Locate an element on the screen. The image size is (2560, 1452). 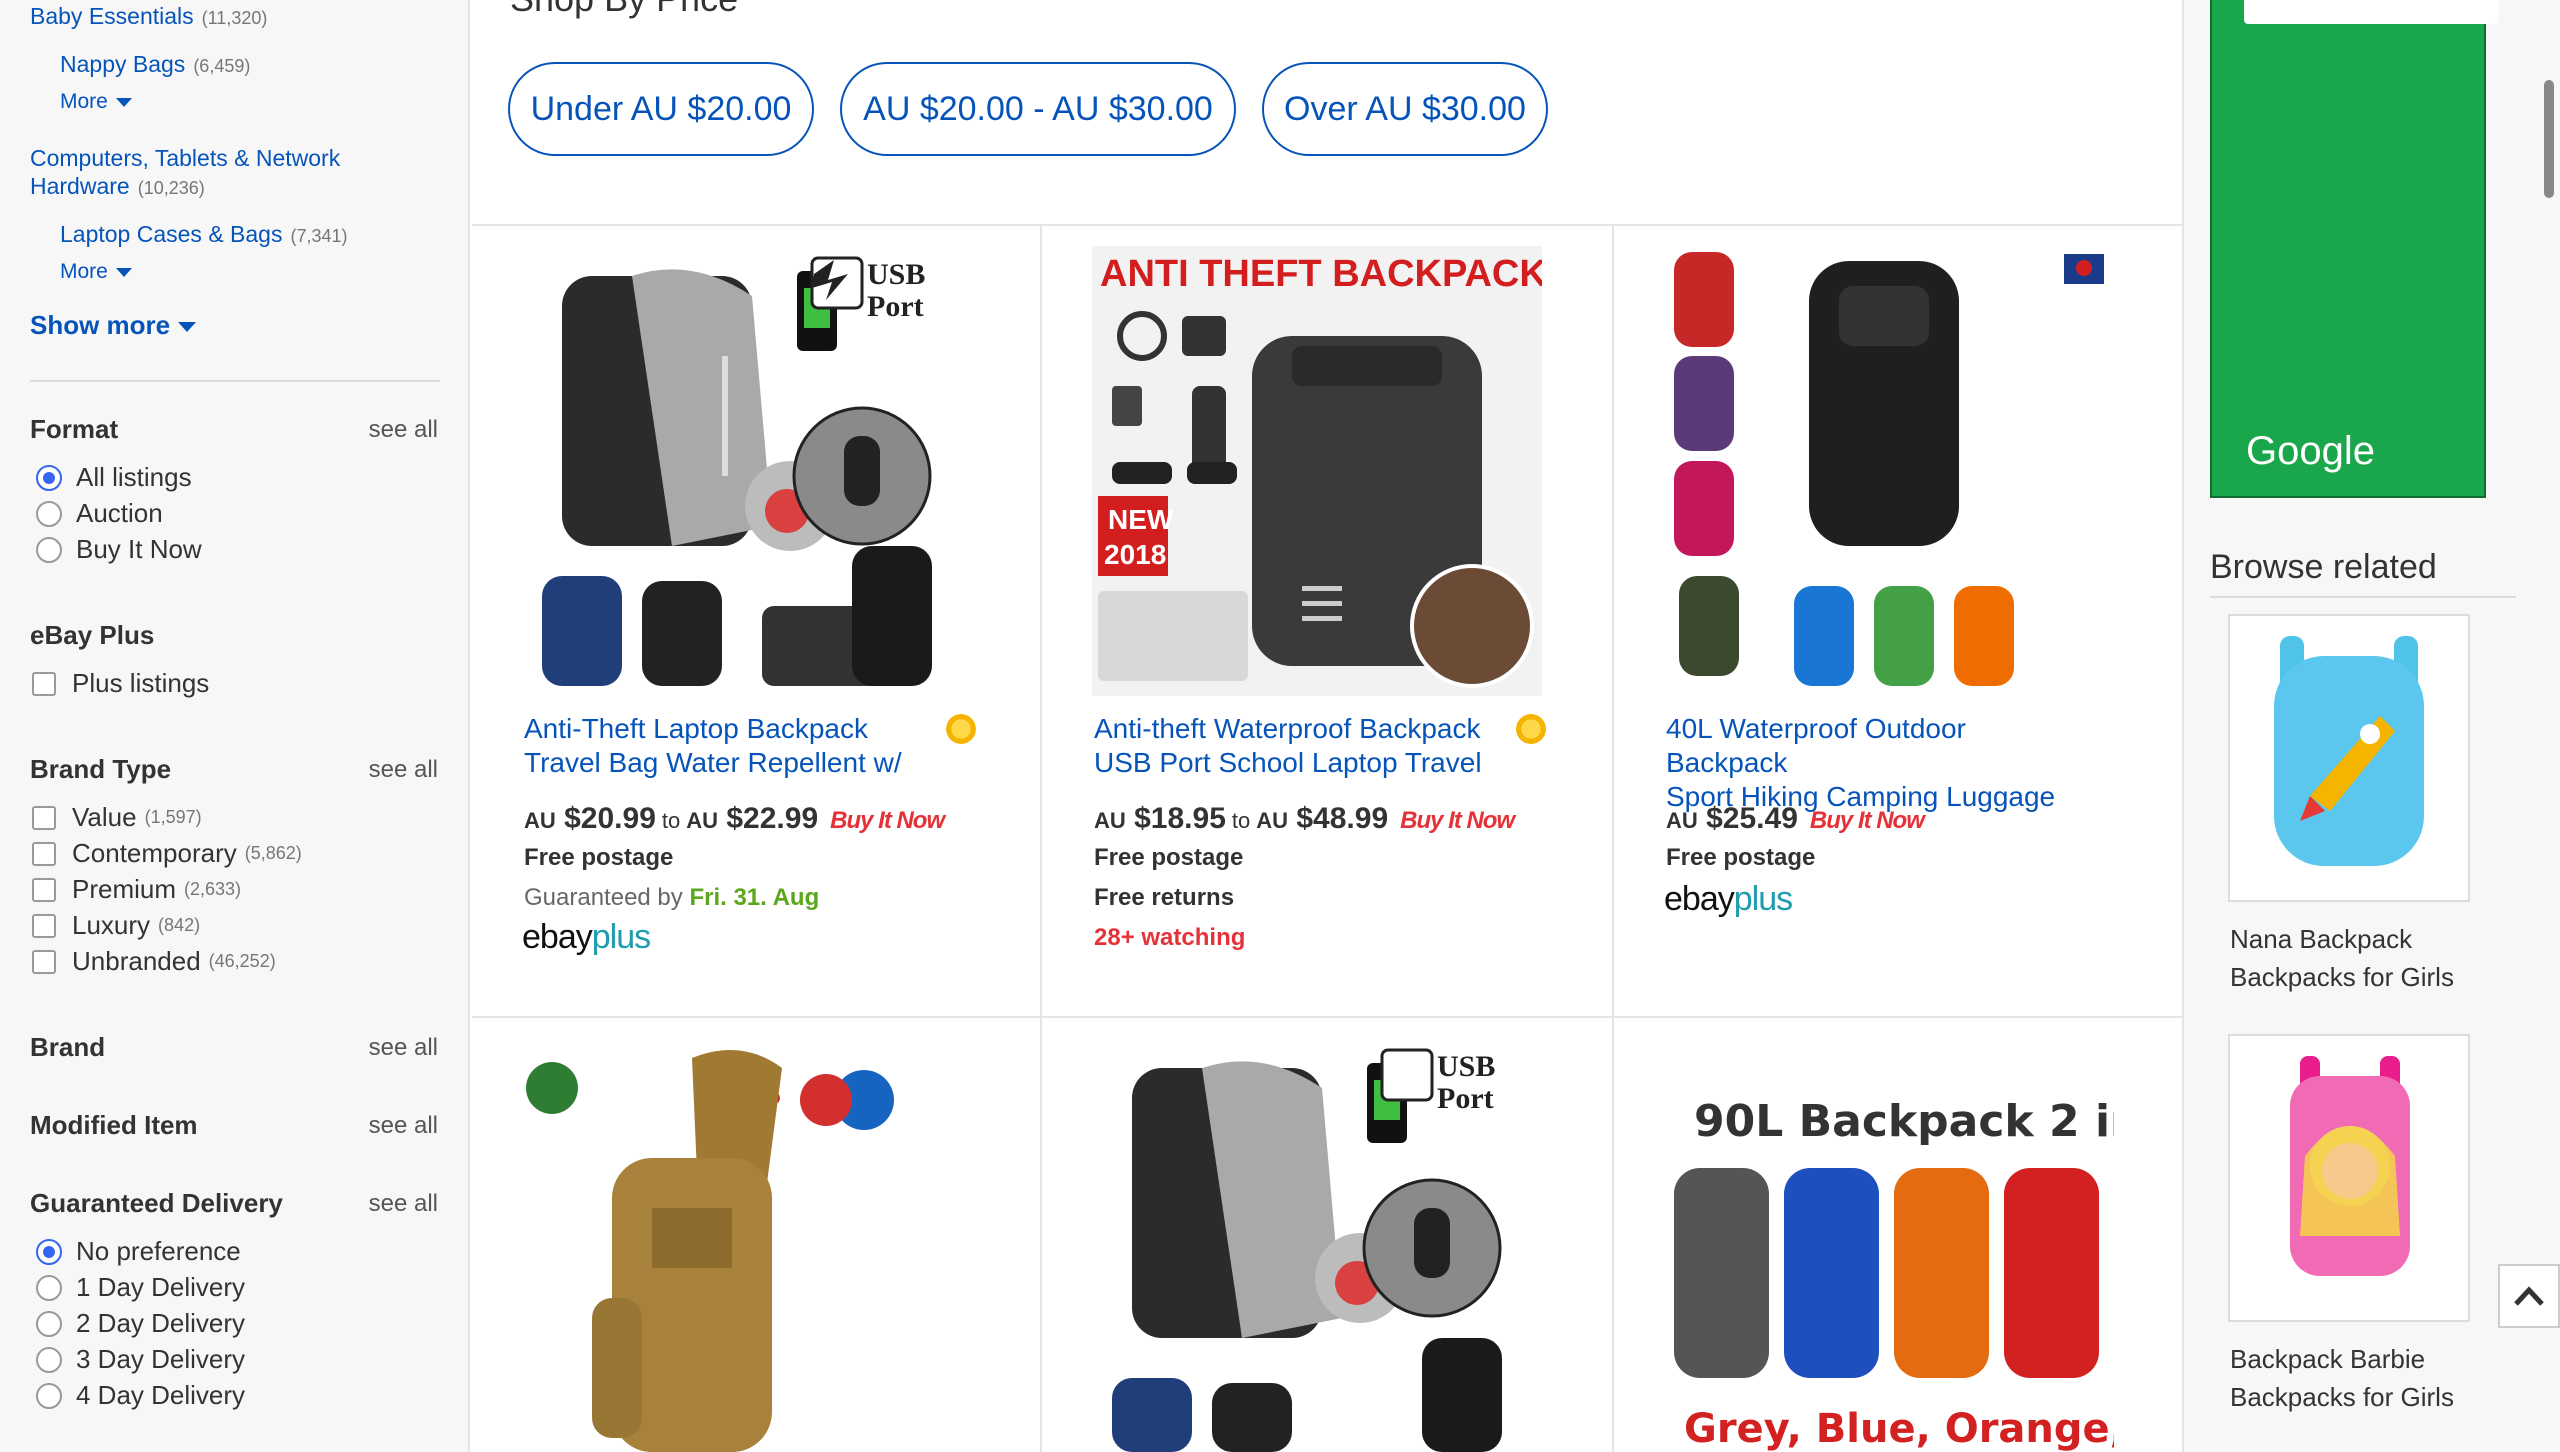
brand-type-value: Value (1,597) is located at coordinates (117, 817).